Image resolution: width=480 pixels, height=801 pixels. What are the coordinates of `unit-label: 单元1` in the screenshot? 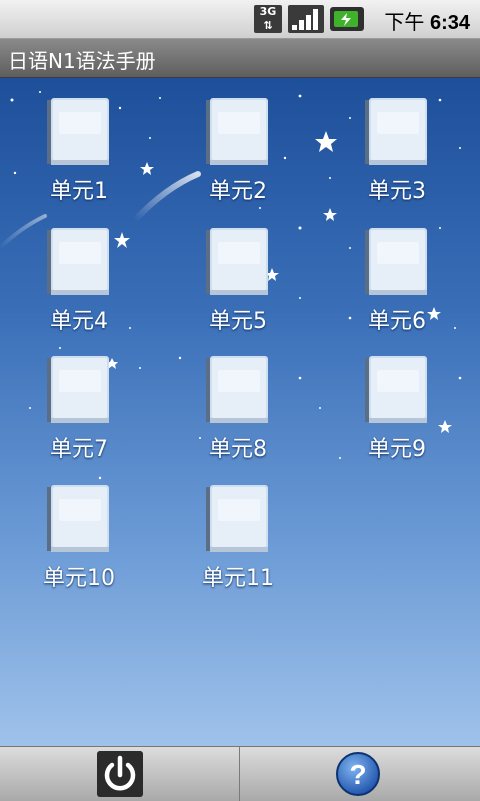 It's located at (79, 191).